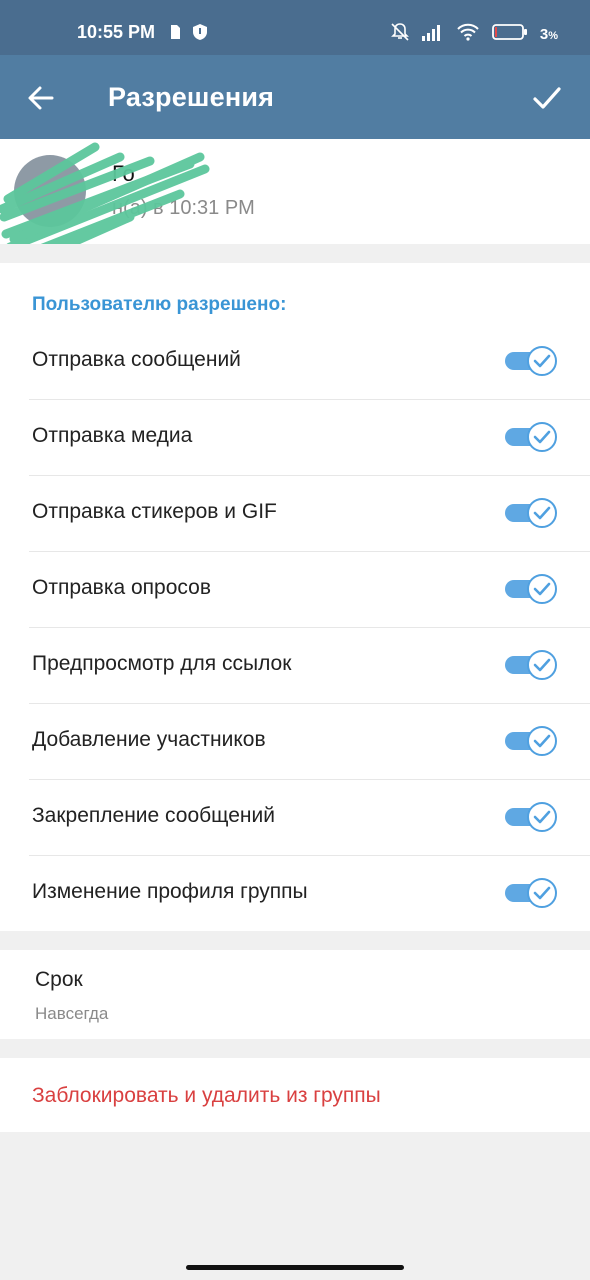 This screenshot has height=1280, width=590. What do you see at coordinates (162, 663) in the screenshot?
I see `permission-label: Предпросмотр для ссылок` at bounding box center [162, 663].